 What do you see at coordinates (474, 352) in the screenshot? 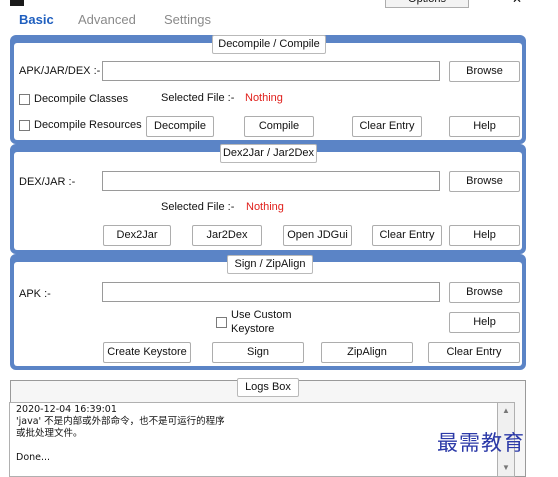
I see `sign-clear-entry-button: Clear Entry` at bounding box center [474, 352].